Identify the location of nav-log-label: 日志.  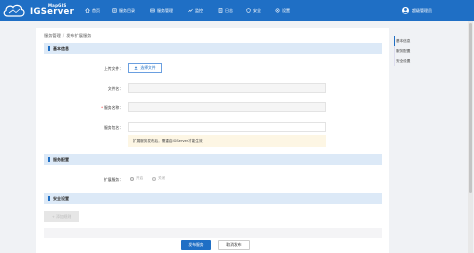
(229, 10).